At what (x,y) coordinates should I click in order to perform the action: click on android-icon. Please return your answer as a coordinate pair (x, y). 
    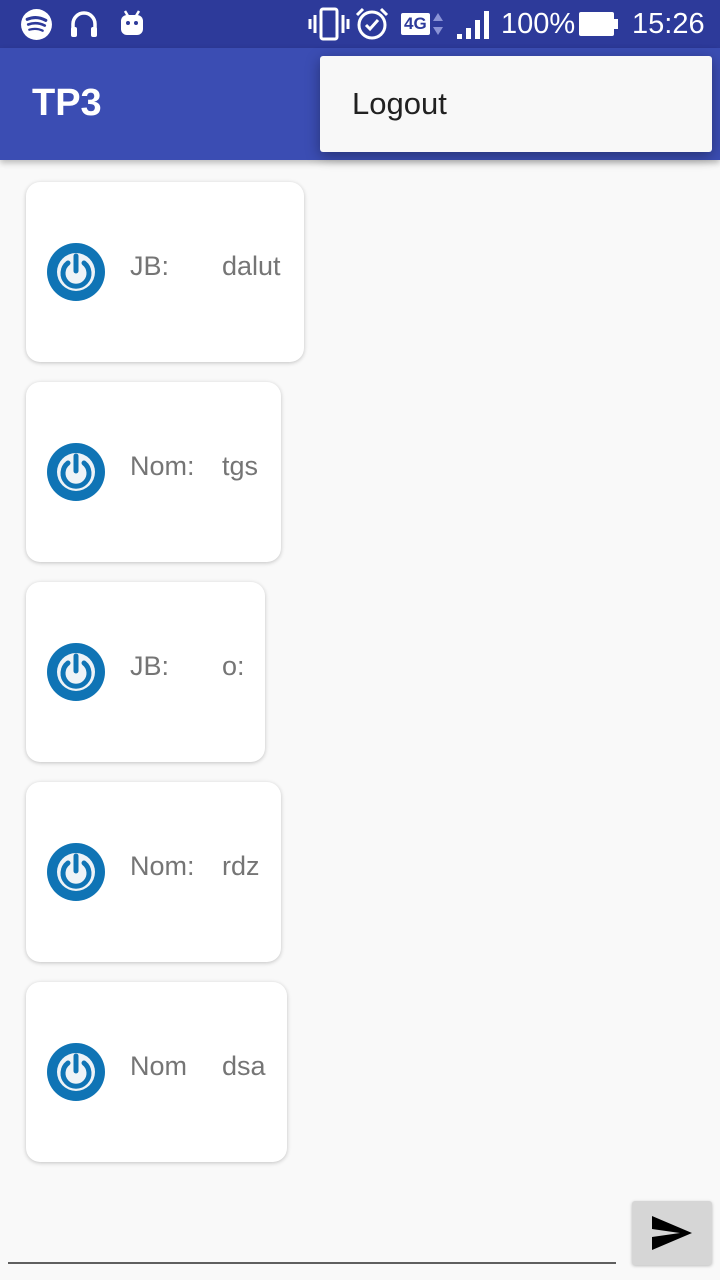
    Looking at the image, I should click on (132, 24).